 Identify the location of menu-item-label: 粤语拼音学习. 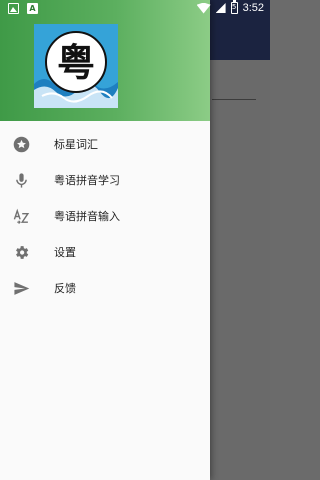
(87, 180).